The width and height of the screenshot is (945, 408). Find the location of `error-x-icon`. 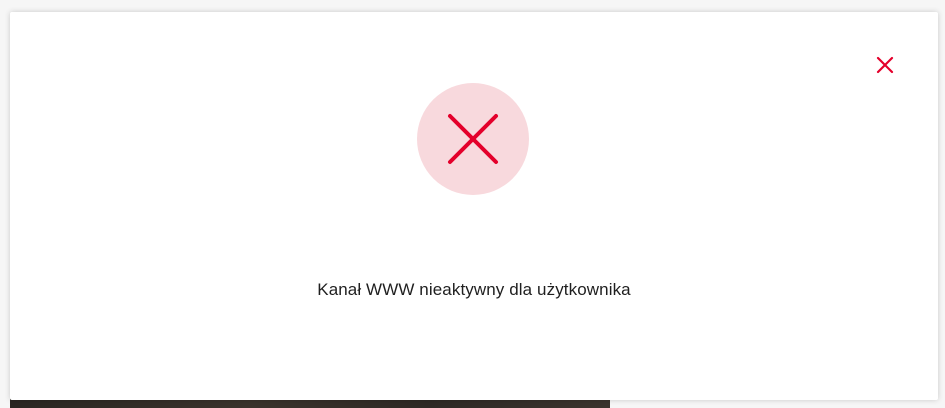

error-x-icon is located at coordinates (473, 139).